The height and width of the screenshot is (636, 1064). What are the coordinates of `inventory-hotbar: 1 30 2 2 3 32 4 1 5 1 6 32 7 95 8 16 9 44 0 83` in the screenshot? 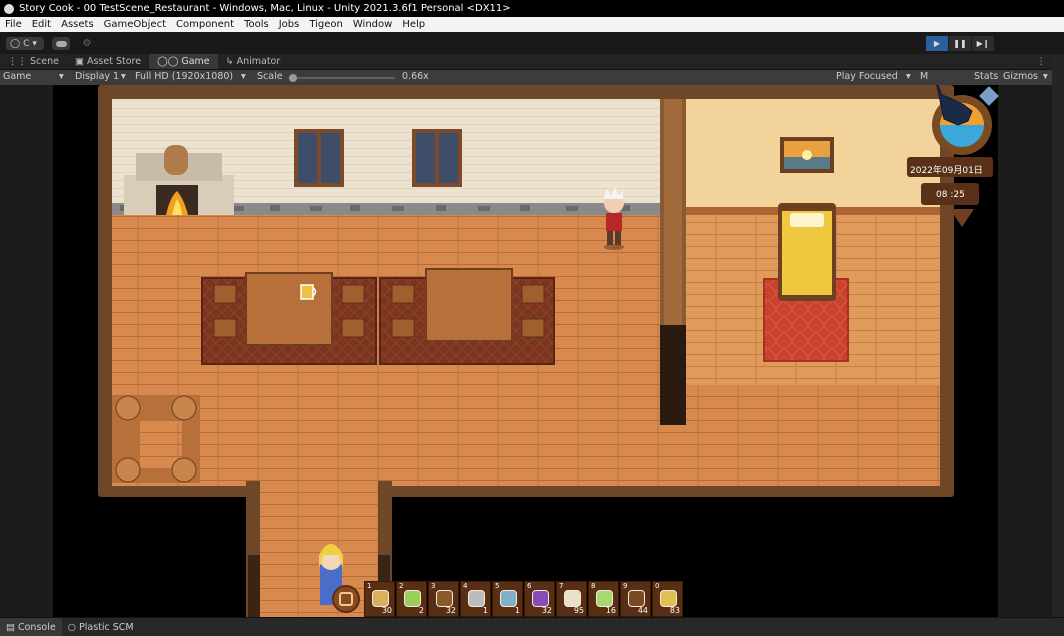 It's located at (512, 599).